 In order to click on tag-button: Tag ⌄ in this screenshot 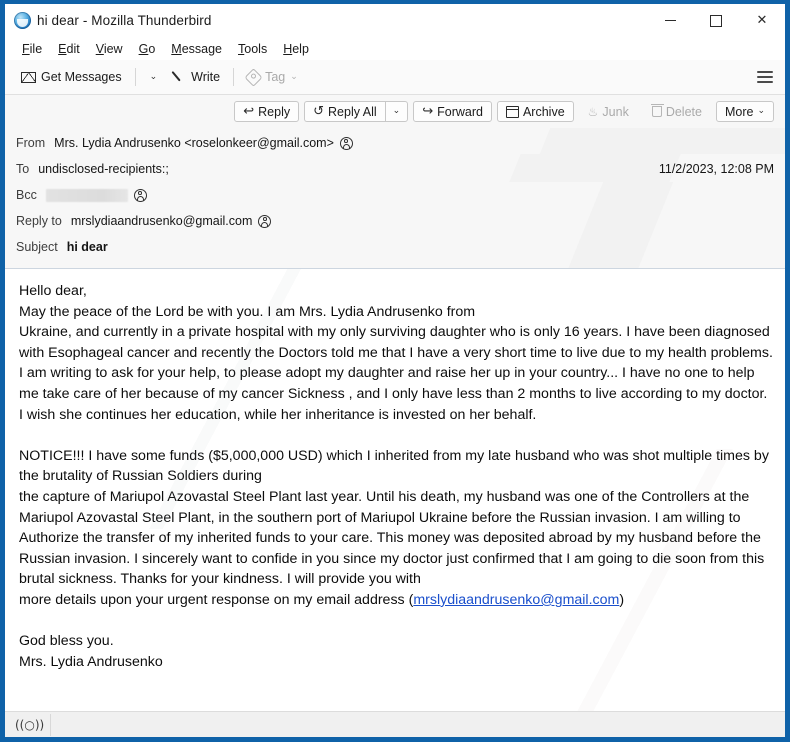, I will do `click(272, 77)`.